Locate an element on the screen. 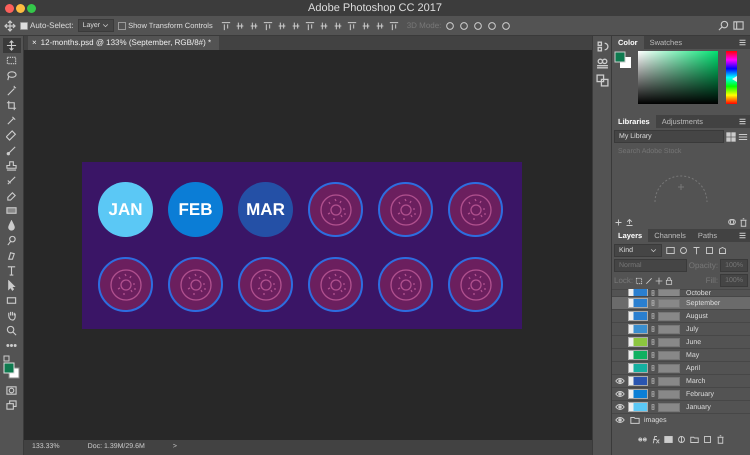  lasso-tool-icon is located at coordinates (11, 75).